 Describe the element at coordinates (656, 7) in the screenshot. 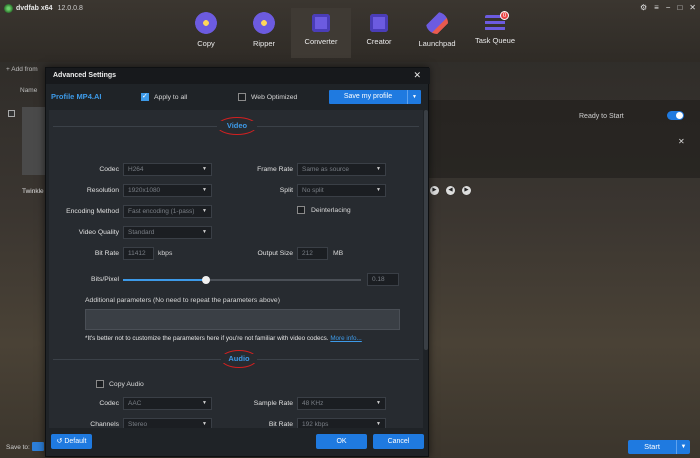

I see `menu-icon: ≡` at that location.